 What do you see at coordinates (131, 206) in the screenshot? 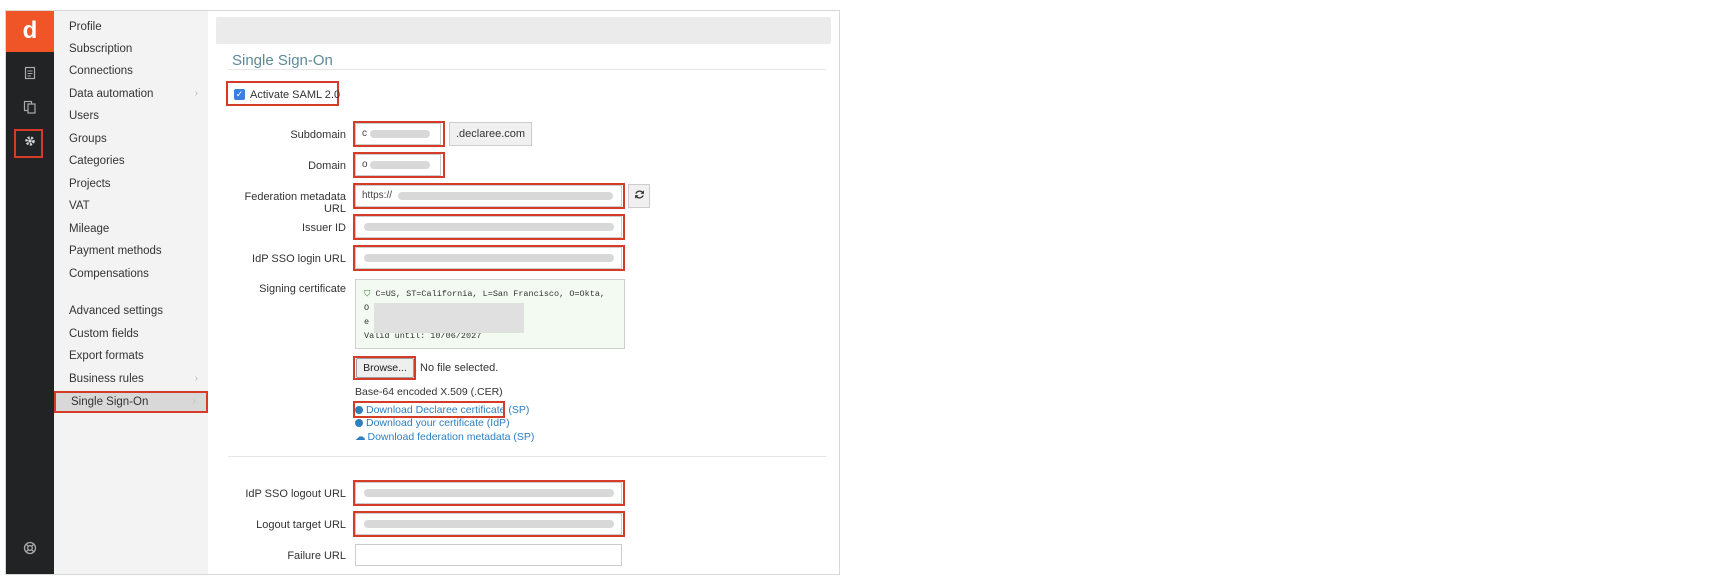
I see `subnav-item-vat: VAT` at bounding box center [131, 206].